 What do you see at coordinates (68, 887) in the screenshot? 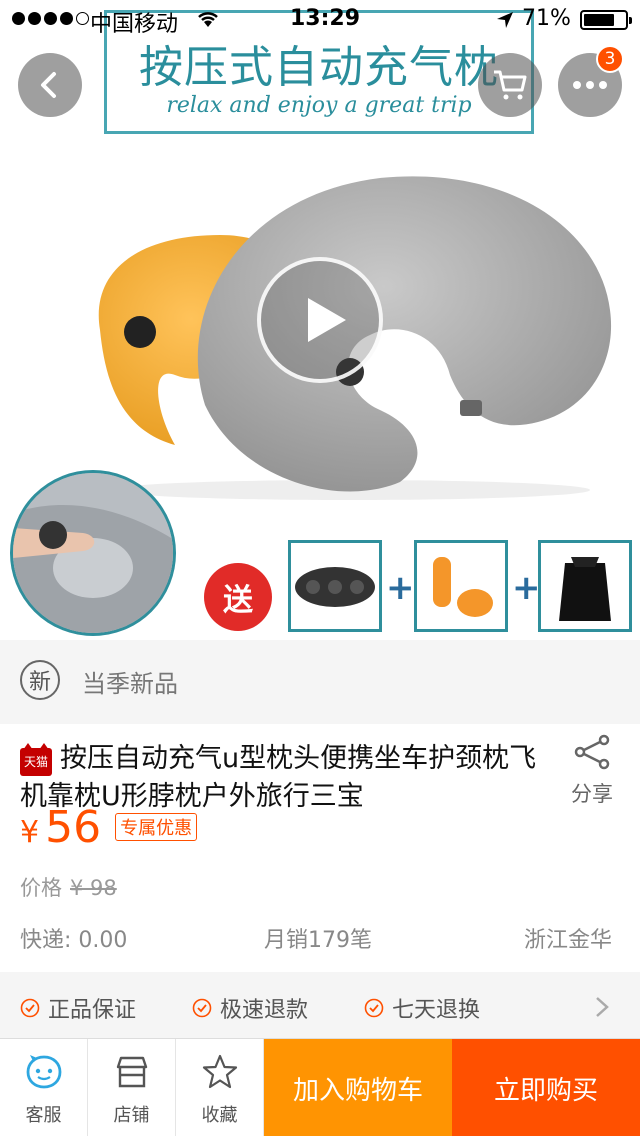
I see `original-price-row: 价格 ¥ 98` at bounding box center [68, 887].